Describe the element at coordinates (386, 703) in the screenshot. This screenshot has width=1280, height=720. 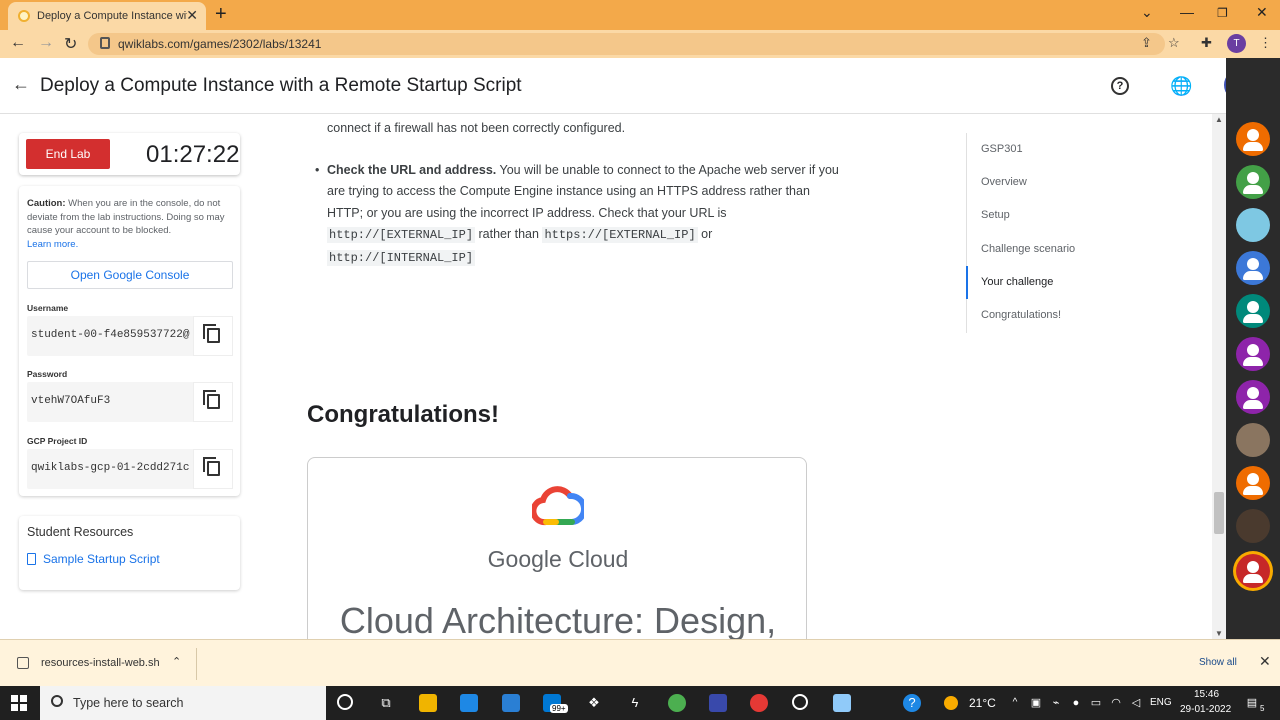
I see `task-view-icon: ⧉` at that location.